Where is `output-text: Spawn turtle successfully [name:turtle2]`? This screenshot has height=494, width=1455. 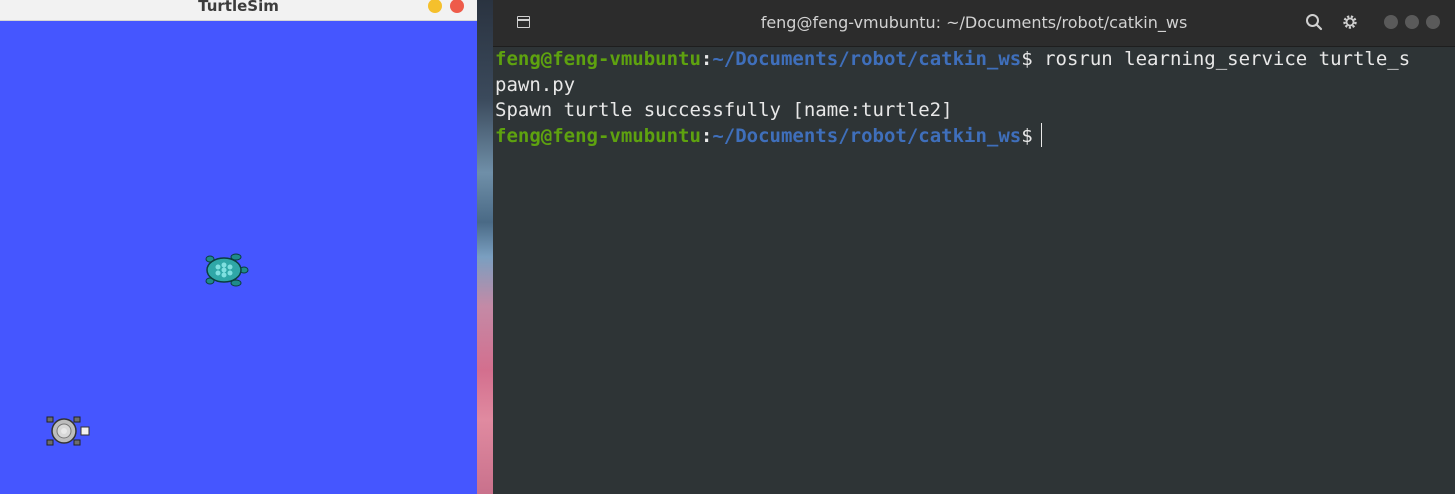 output-text: Spawn turtle successfully [name:turtle2] is located at coordinates (724, 110).